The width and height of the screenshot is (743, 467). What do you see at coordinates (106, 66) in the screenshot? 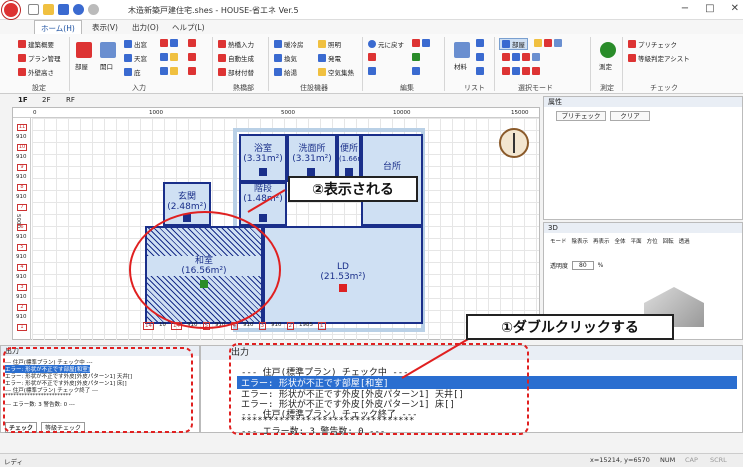
I see `opening-button-label: 開口` at bounding box center [106, 66].